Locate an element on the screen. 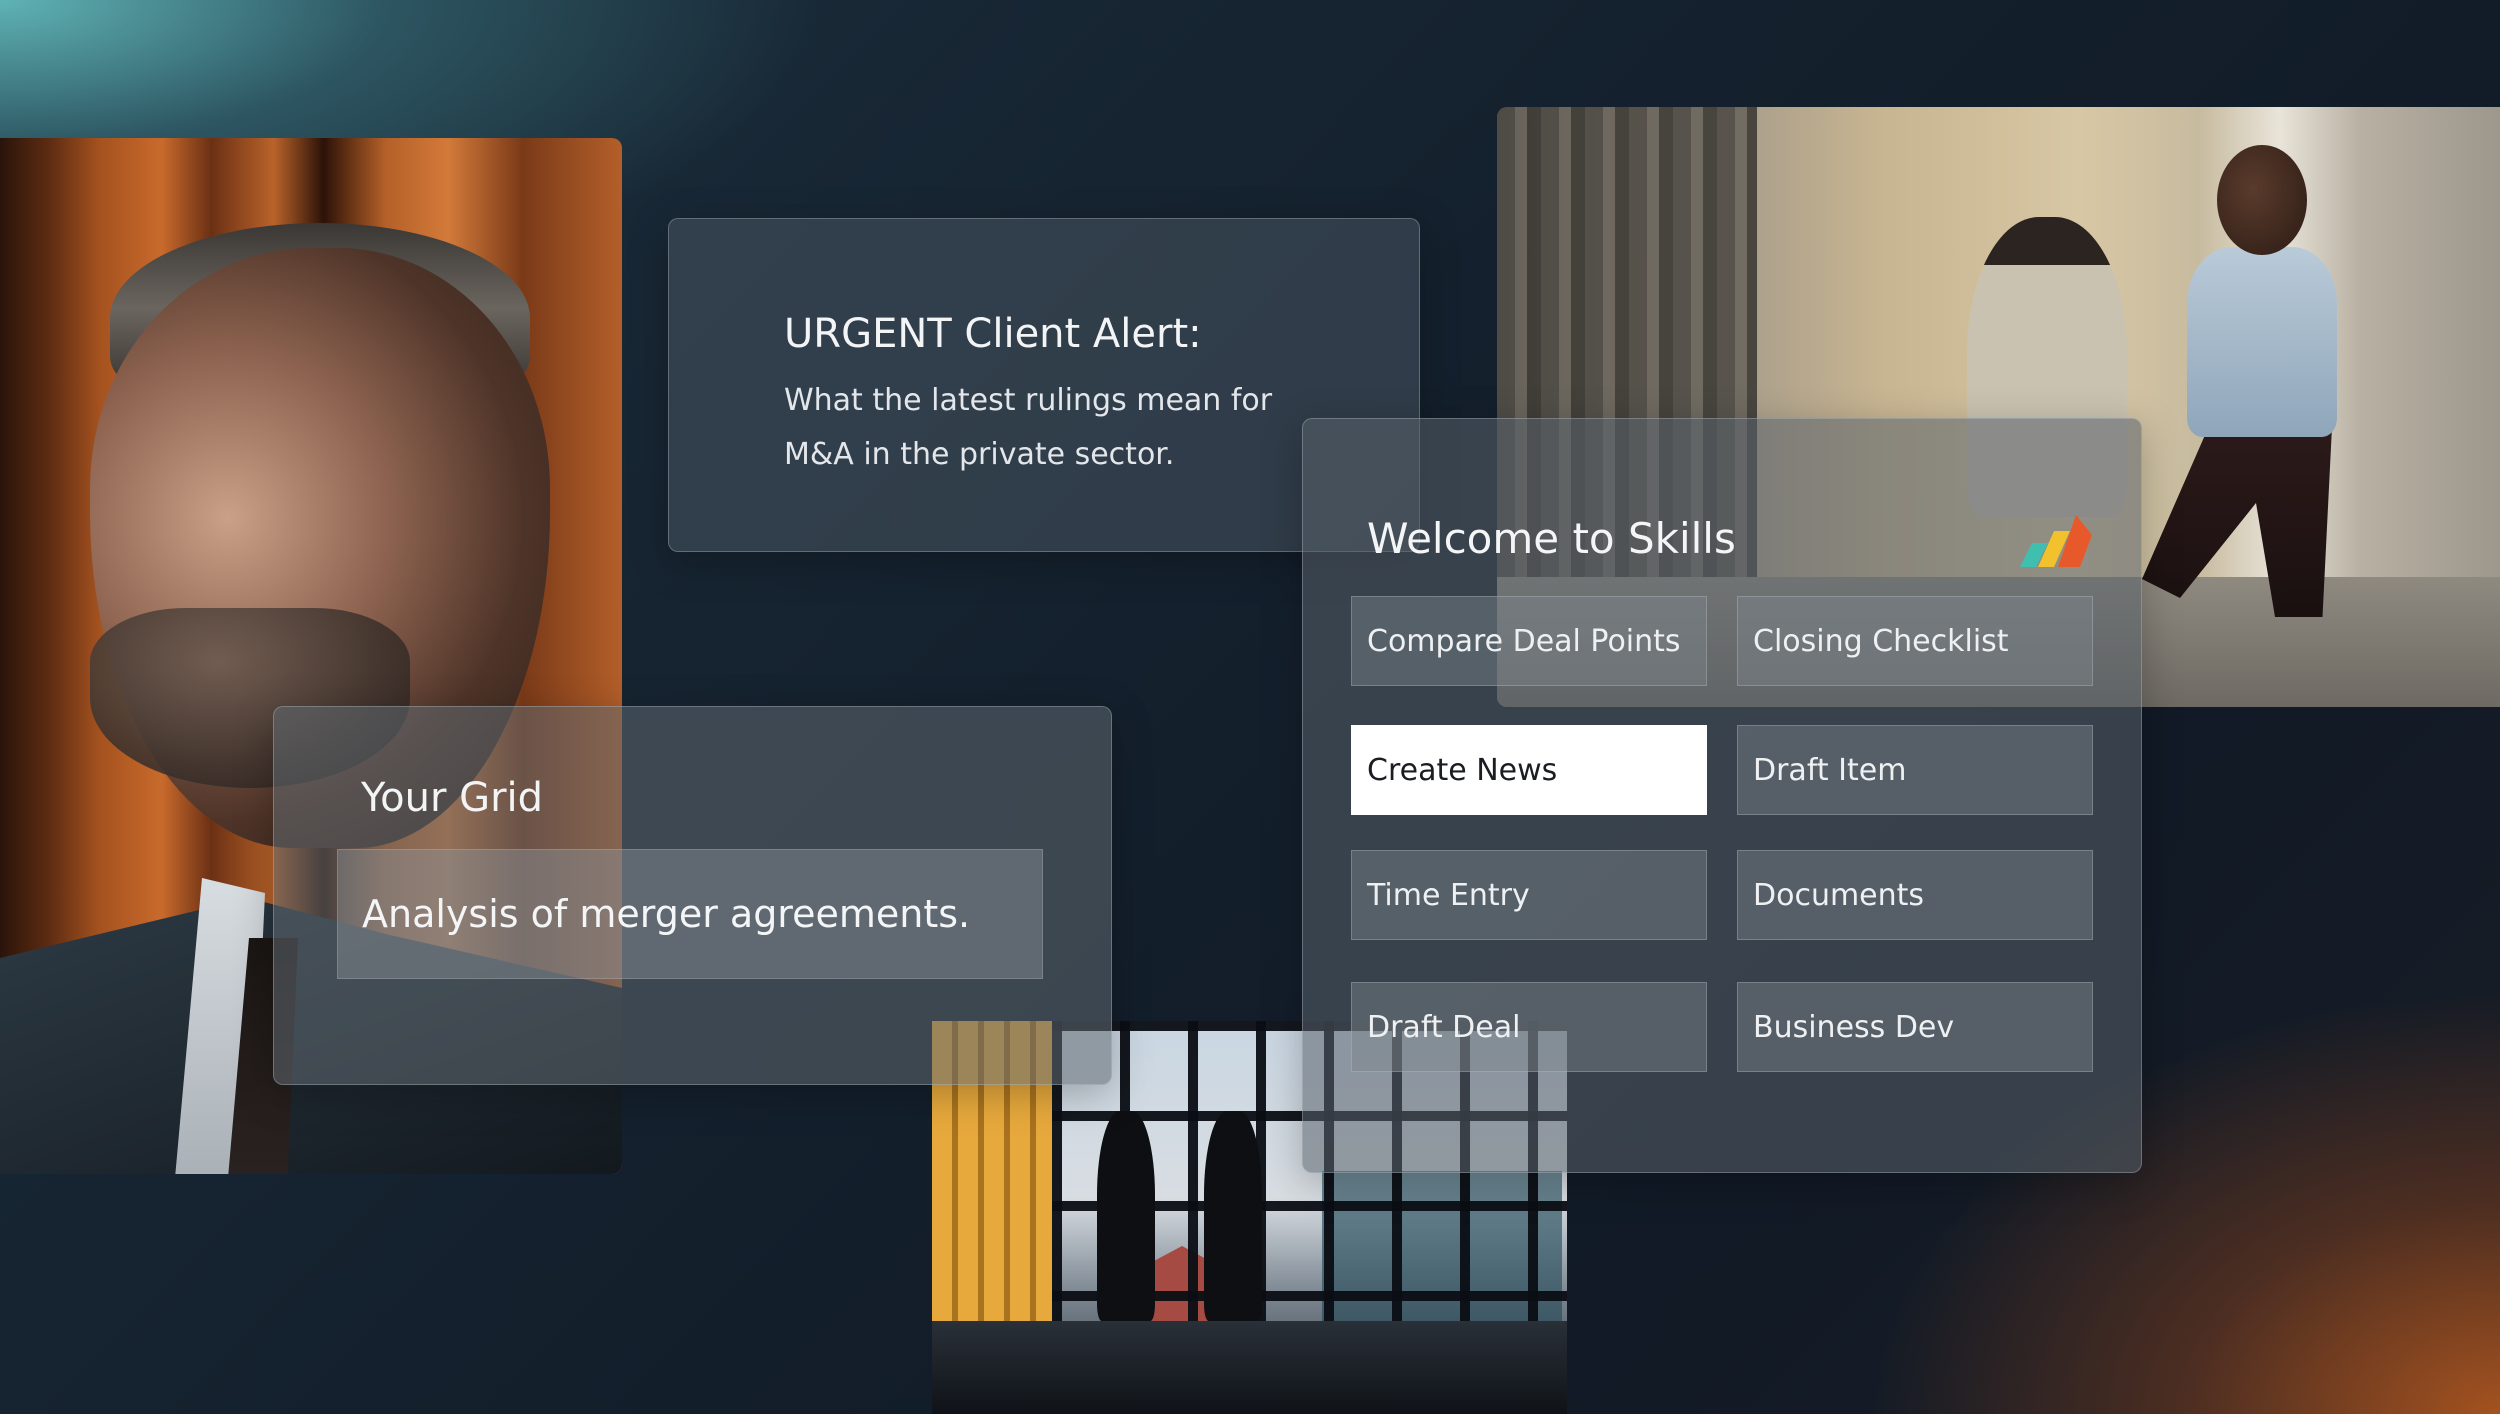  alert-title: URGENT Client Alert: is located at coordinates (993, 334).